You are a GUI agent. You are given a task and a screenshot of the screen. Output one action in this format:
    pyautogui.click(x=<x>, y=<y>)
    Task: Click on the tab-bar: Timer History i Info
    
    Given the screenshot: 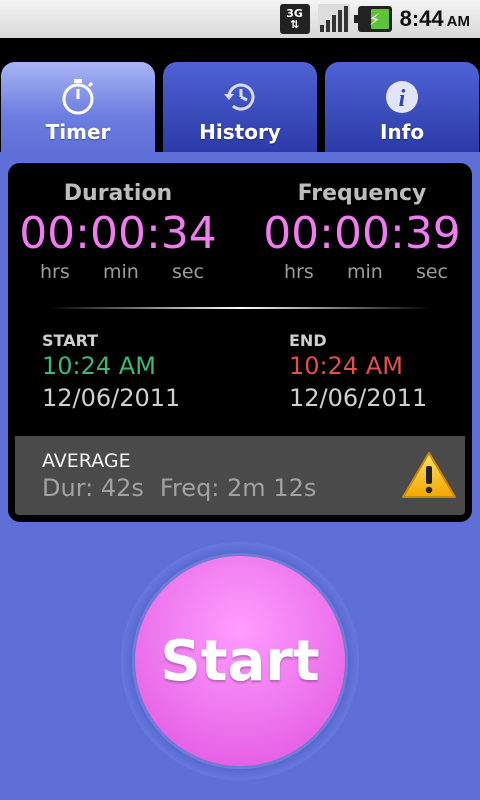 What is the action you would take?
    pyautogui.click(x=240, y=106)
    